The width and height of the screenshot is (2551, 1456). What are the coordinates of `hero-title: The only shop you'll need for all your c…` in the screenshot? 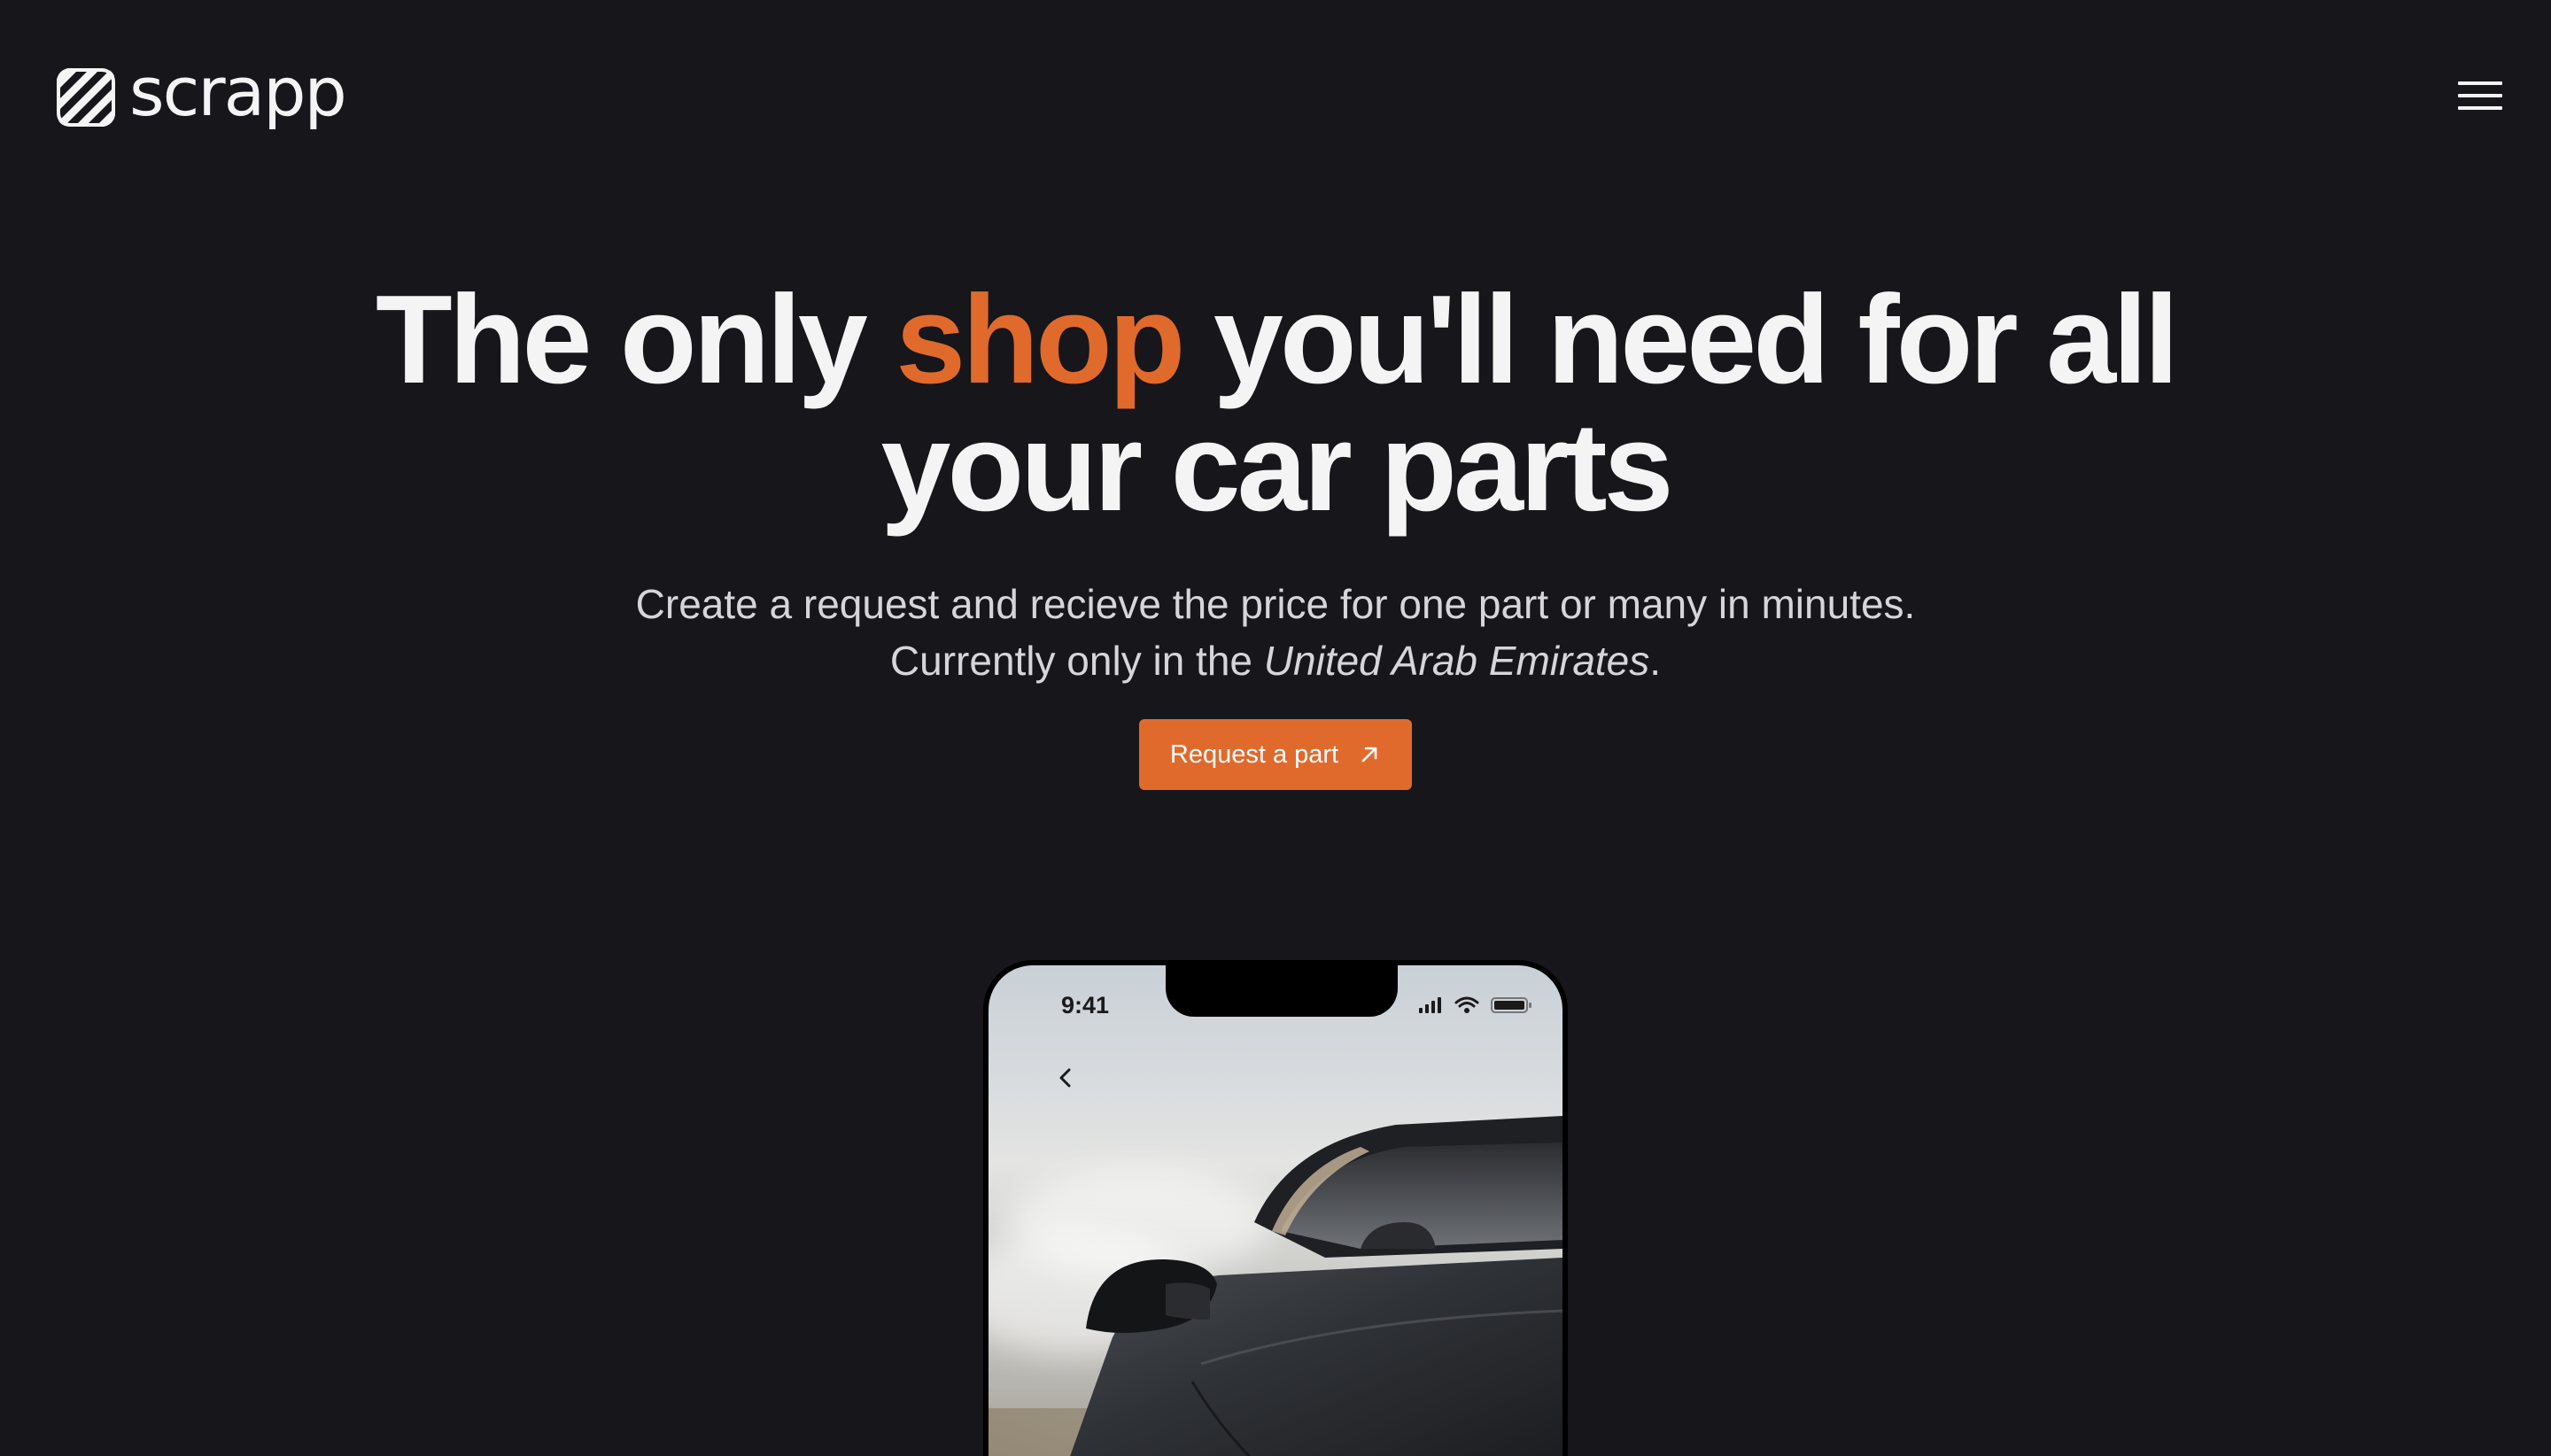 It's located at (1275, 404).